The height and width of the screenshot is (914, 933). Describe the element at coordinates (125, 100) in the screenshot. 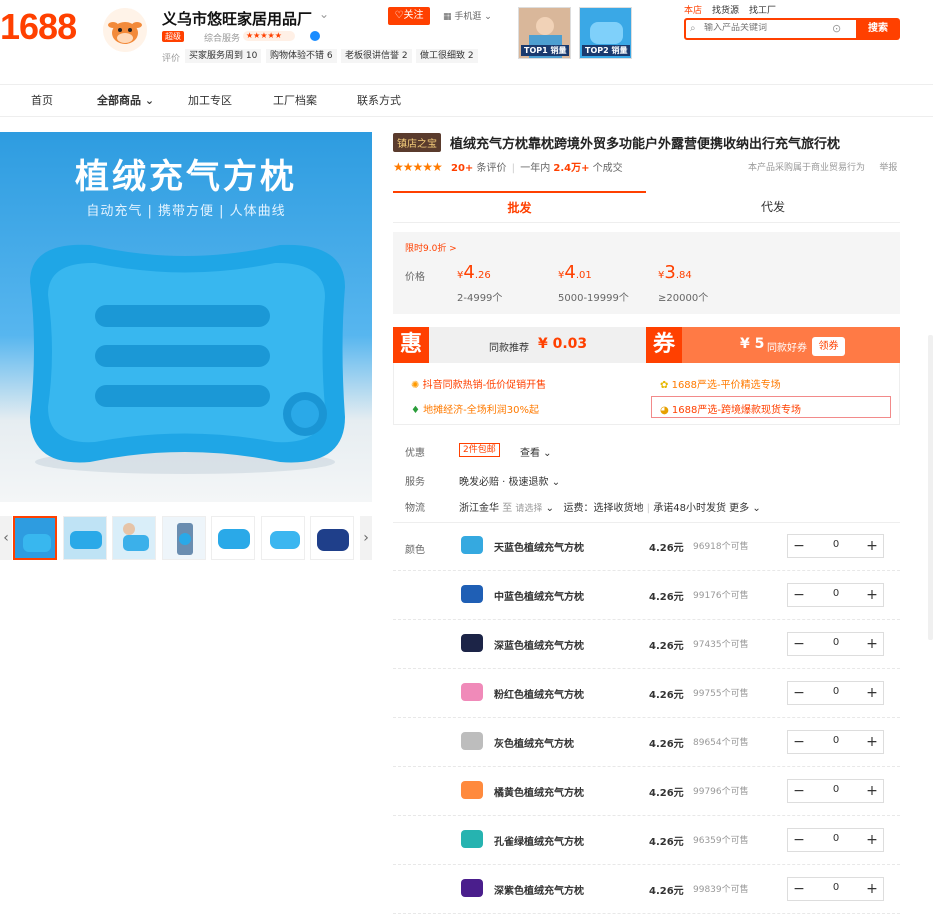

I see `nav-all-products: 全部商品 ⌄` at that location.